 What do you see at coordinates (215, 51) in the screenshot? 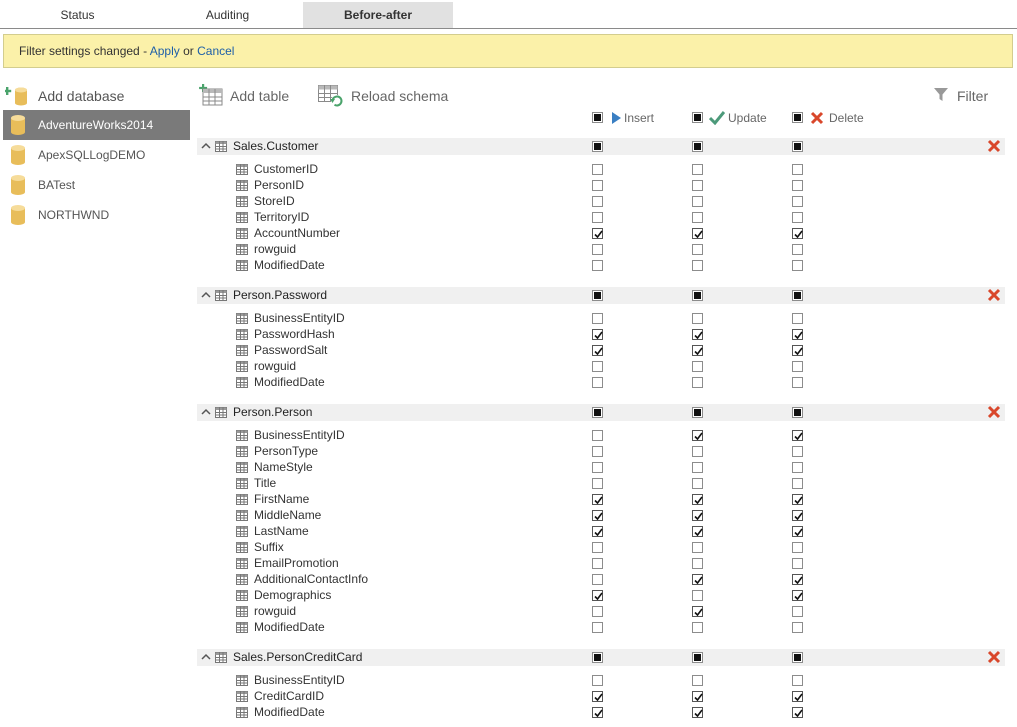
I see `cancel-link: Cancel` at bounding box center [215, 51].